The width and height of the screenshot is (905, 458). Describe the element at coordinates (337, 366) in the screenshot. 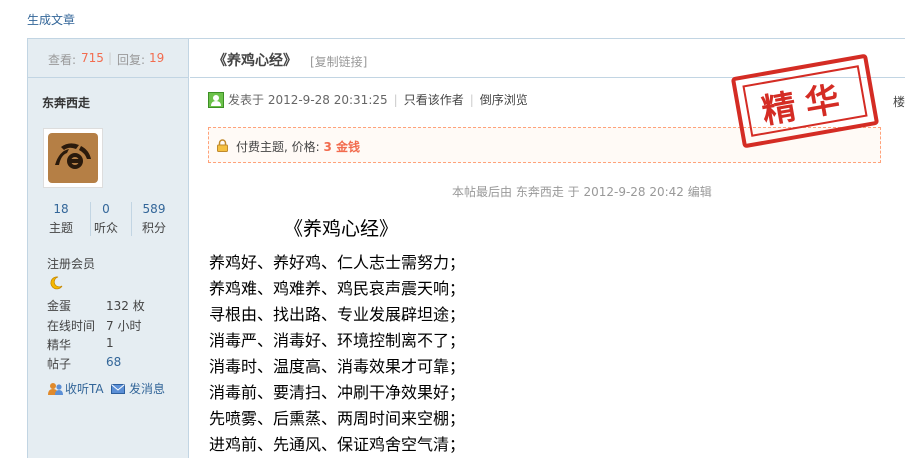

I see `content-line: 消毒时、温度高、消毒效果才可靠；` at that location.